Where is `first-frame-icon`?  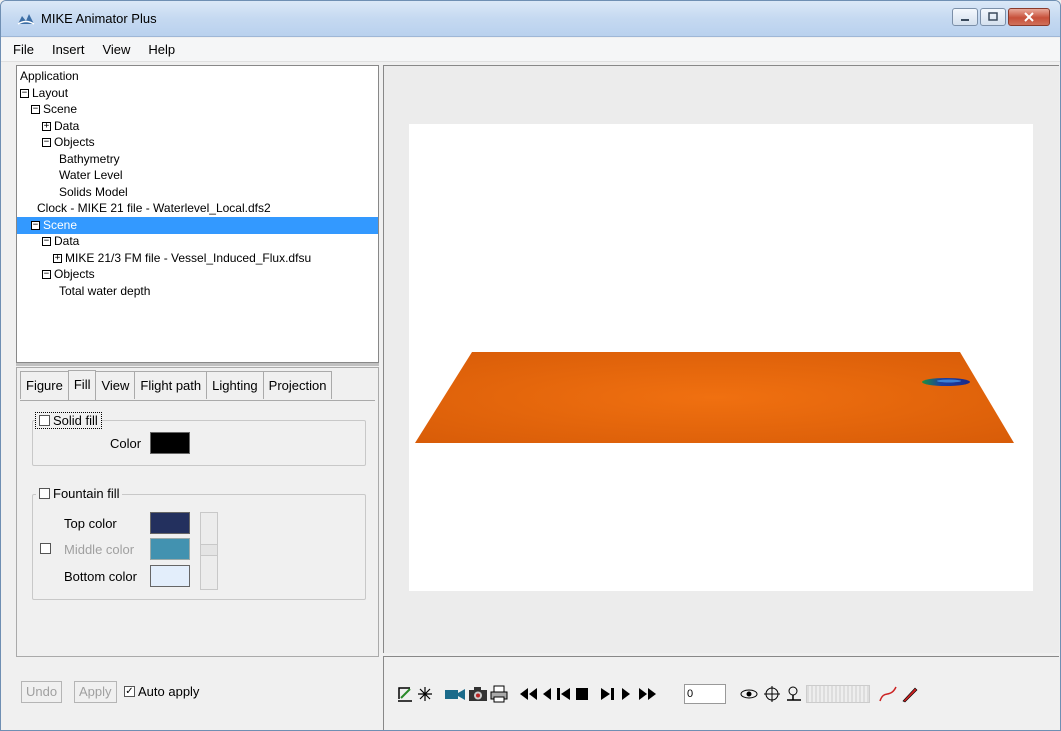
first-frame-icon is located at coordinates (529, 694).